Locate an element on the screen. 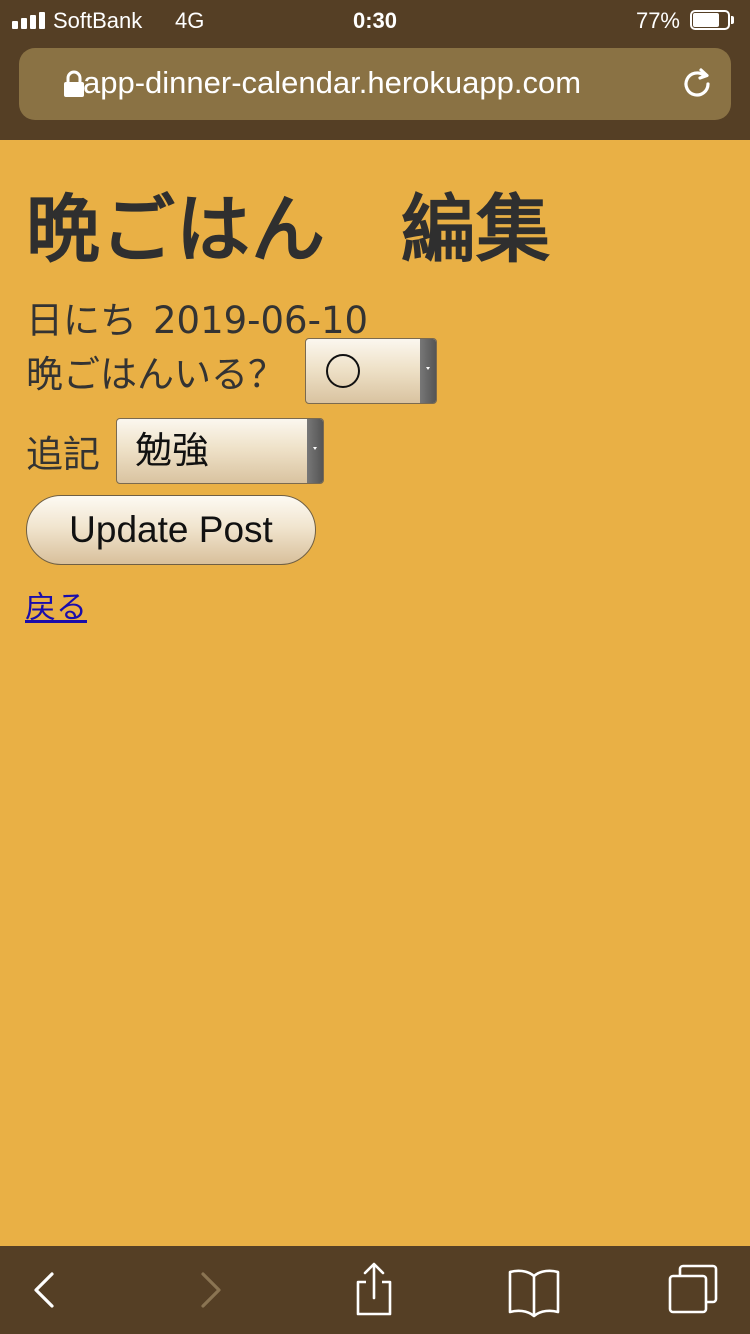  battery-icon is located at coordinates (713, 21).